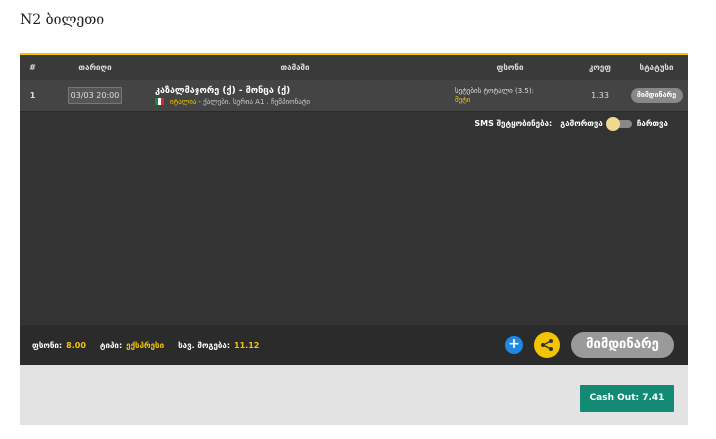 Image resolution: width=716 pixels, height=439 pixels. Describe the element at coordinates (513, 123) in the screenshot. I see `sms-label: SMS შეტყობინება:` at that location.